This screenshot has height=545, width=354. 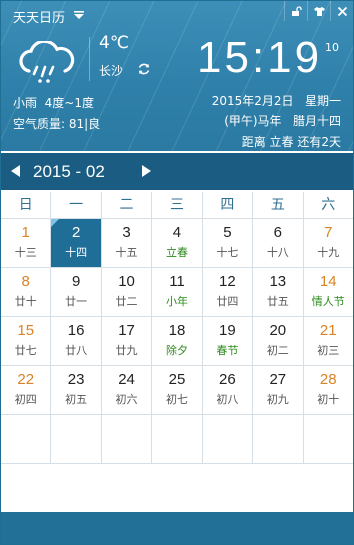 I want to click on lunar-label: 情人节, so click(x=328, y=301).